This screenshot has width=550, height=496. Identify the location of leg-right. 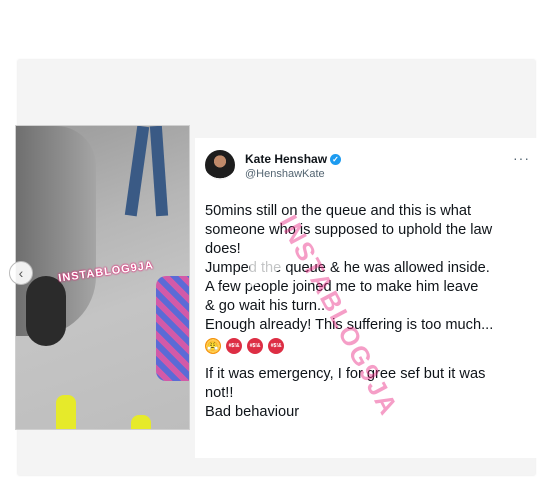
(159, 171).